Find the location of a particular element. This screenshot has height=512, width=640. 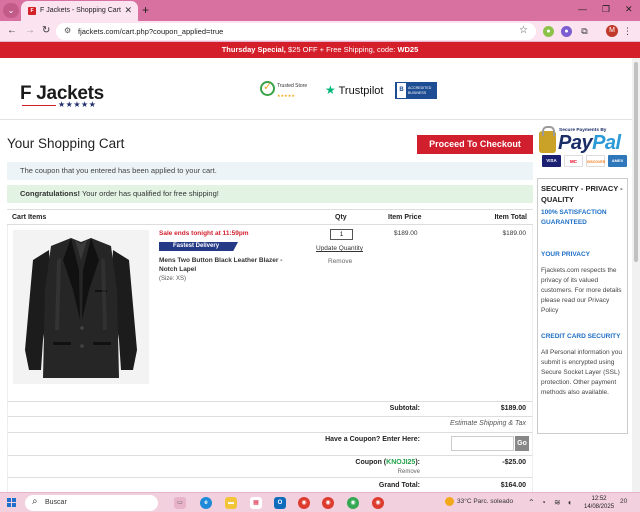

clock-time: 12:52 is located at coordinates (599, 499).